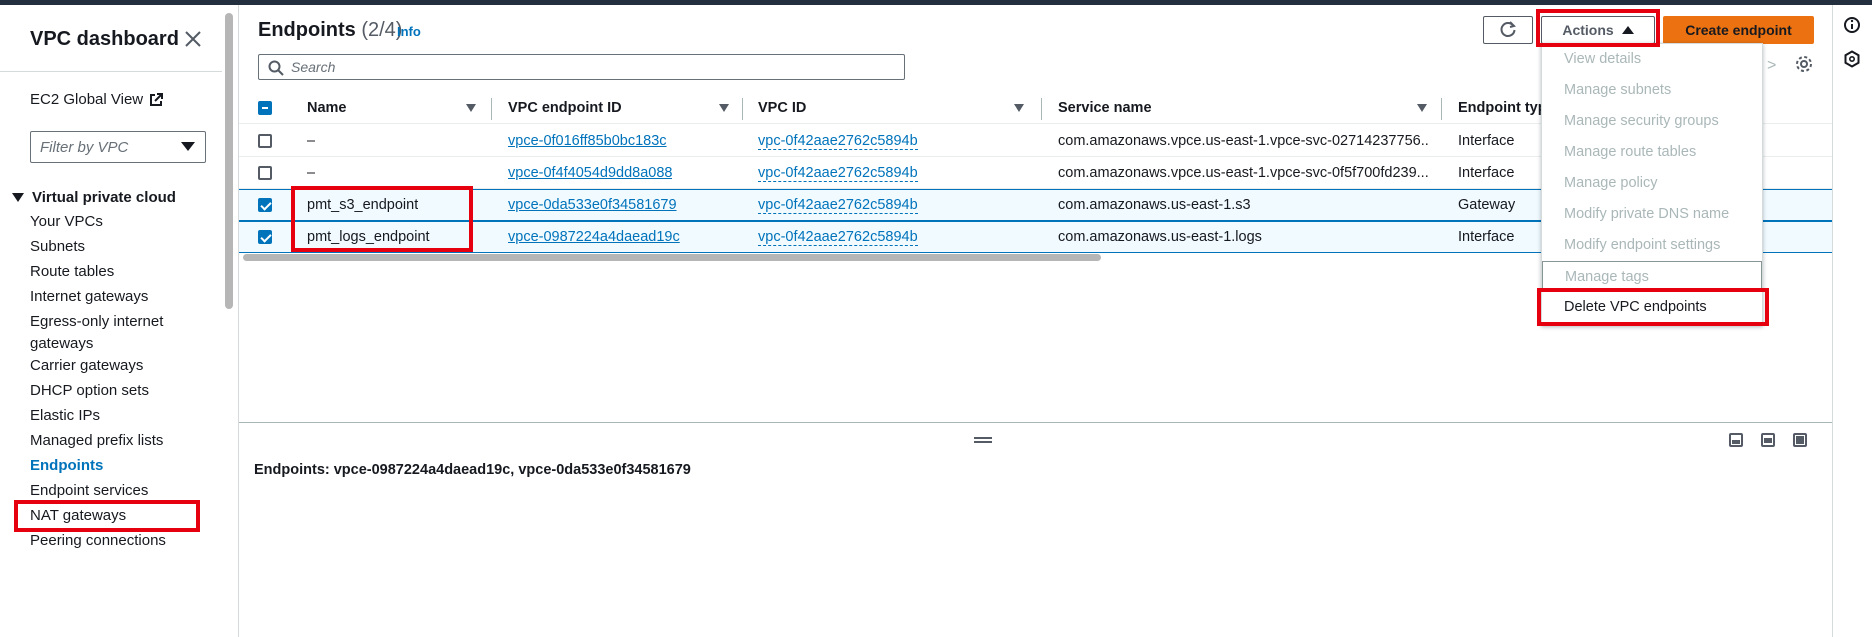  What do you see at coordinates (782, 108) in the screenshot?
I see `column-header-vpc-id: VPC ID` at bounding box center [782, 108].